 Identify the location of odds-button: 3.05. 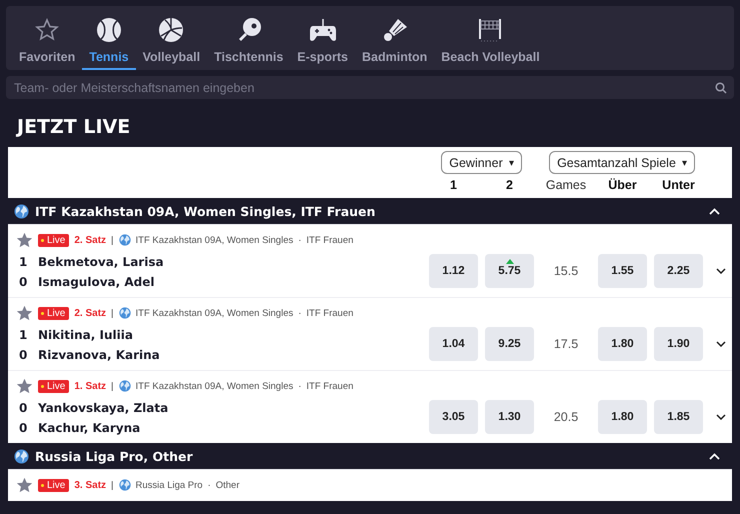
(453, 417).